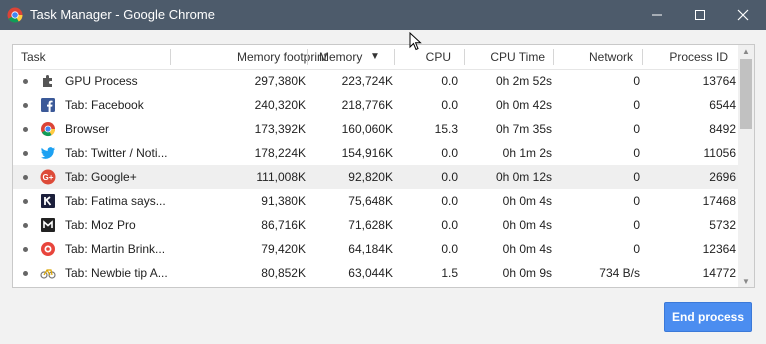  Describe the element at coordinates (595, 57) in the screenshot. I see `column-header-network: Network` at that location.